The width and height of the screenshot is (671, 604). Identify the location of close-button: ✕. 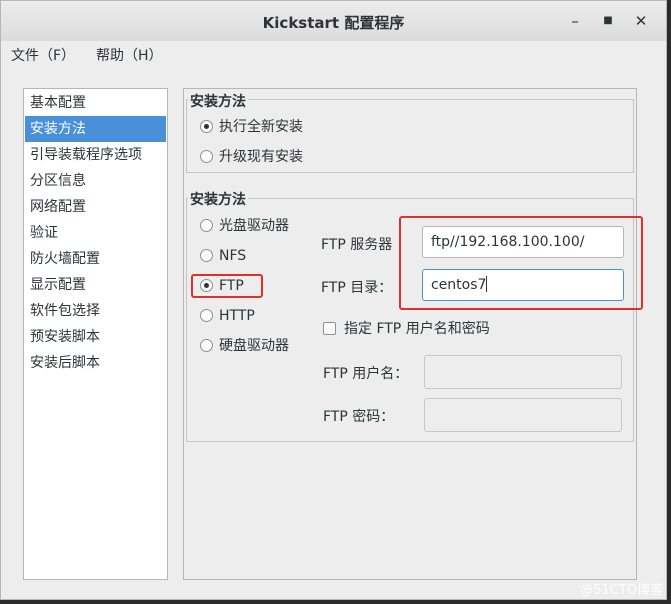
(641, 21).